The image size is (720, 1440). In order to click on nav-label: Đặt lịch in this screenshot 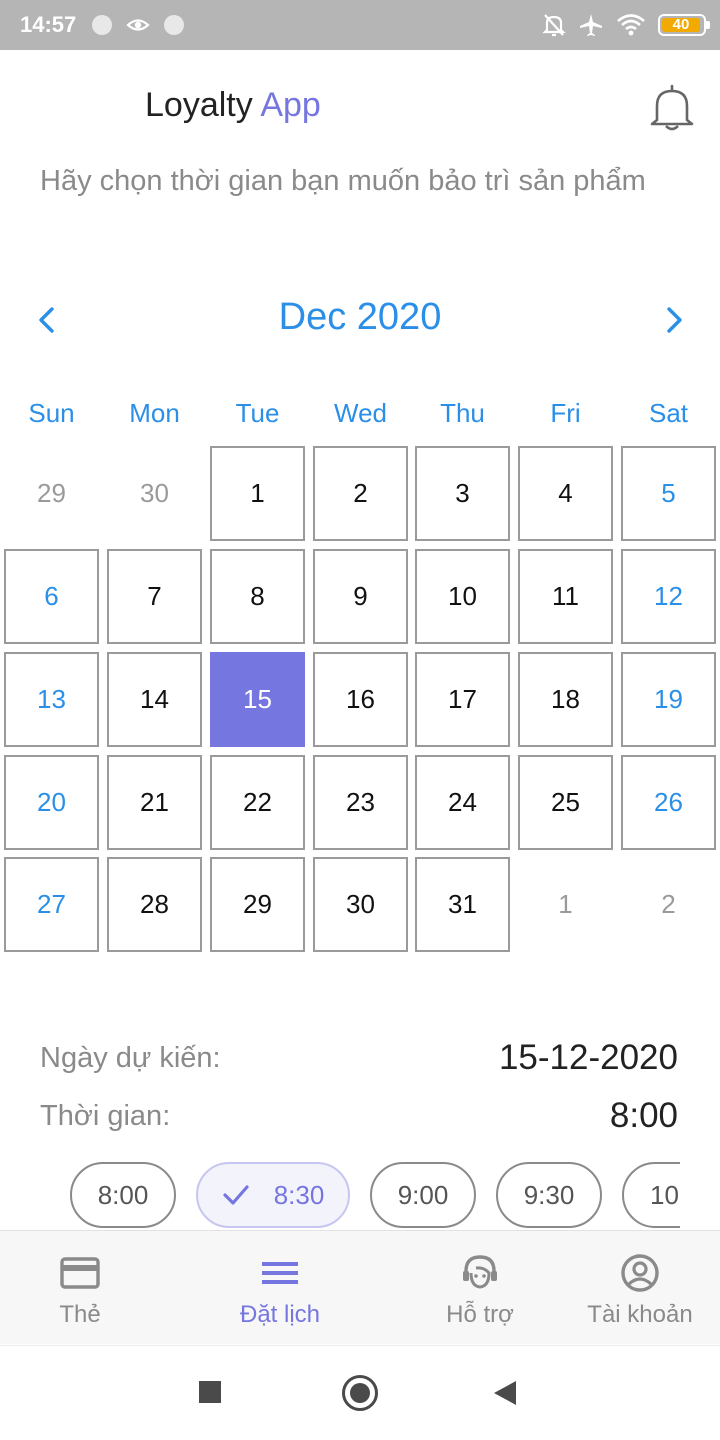, I will do `click(280, 1314)`.